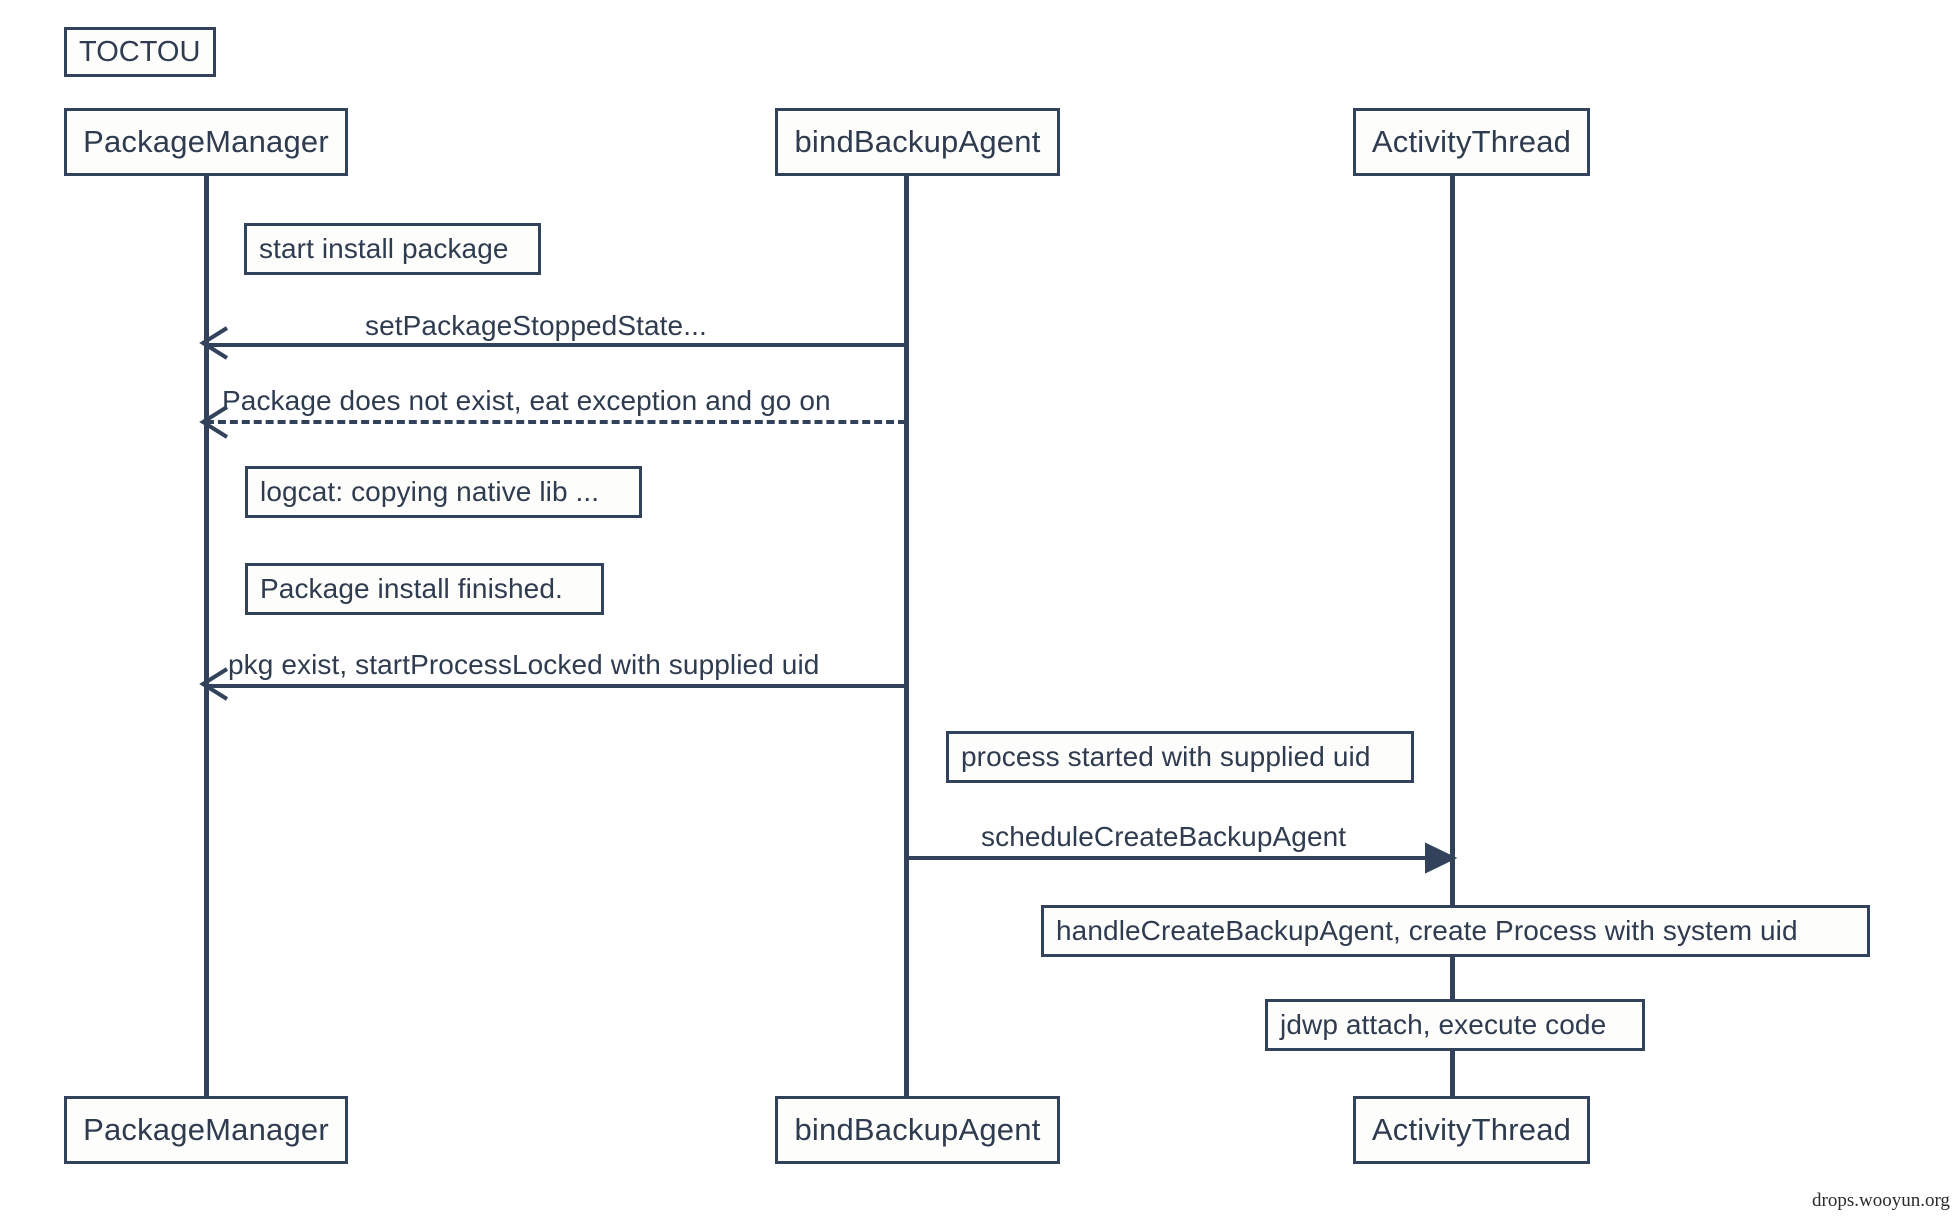  What do you see at coordinates (1443, 1024) in the screenshot?
I see `note-text: jdwp attach, execute code` at bounding box center [1443, 1024].